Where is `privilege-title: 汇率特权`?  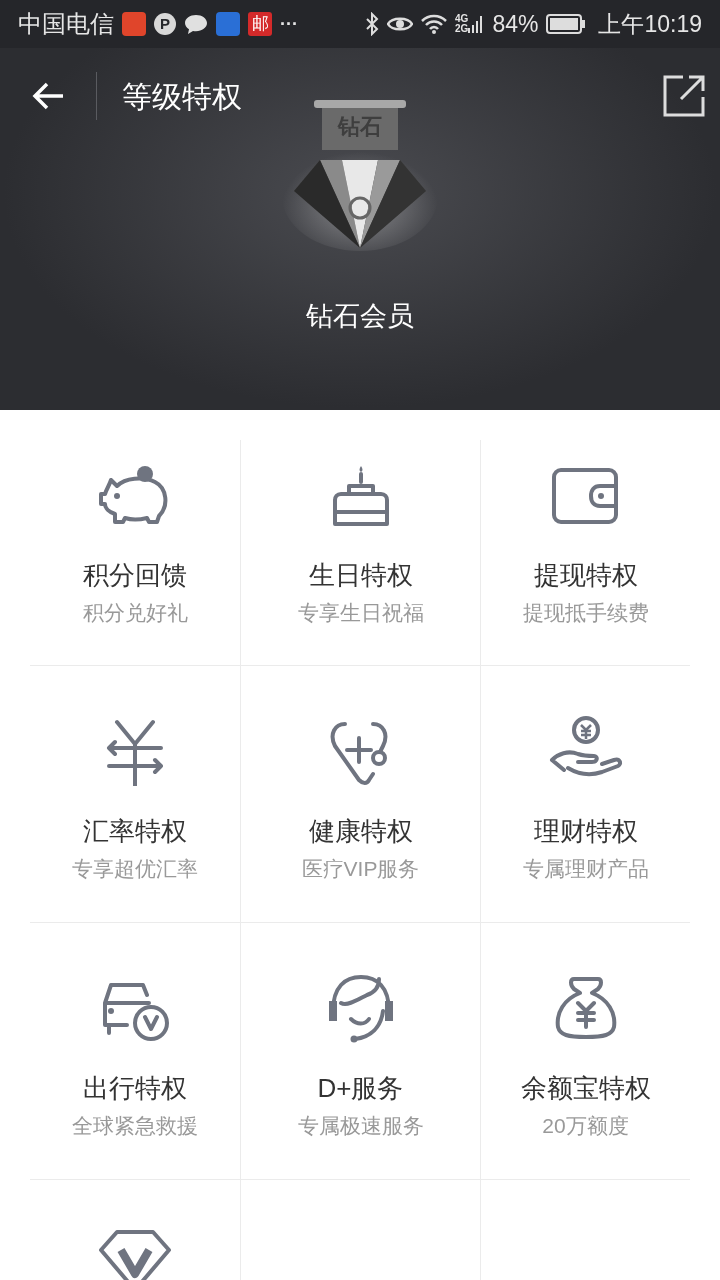 privilege-title: 汇率特权 is located at coordinates (135, 831).